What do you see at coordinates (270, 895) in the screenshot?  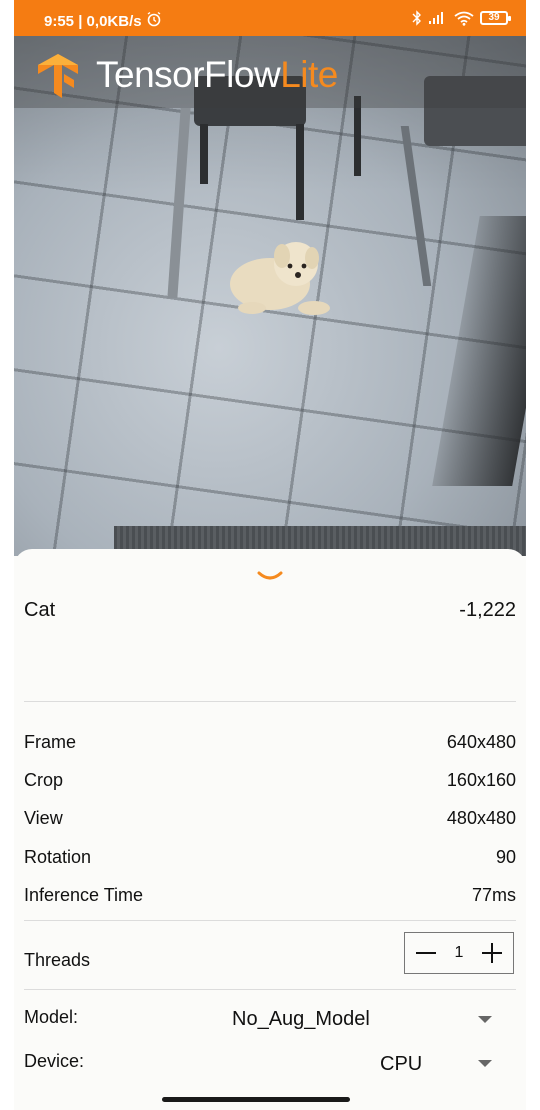 I see `inference-time-row: Inference Time 77ms` at bounding box center [270, 895].